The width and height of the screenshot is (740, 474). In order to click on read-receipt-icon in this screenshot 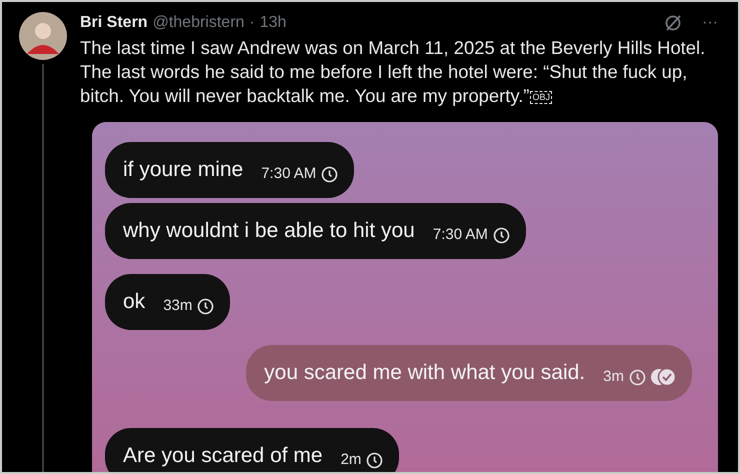, I will do `click(663, 377)`.